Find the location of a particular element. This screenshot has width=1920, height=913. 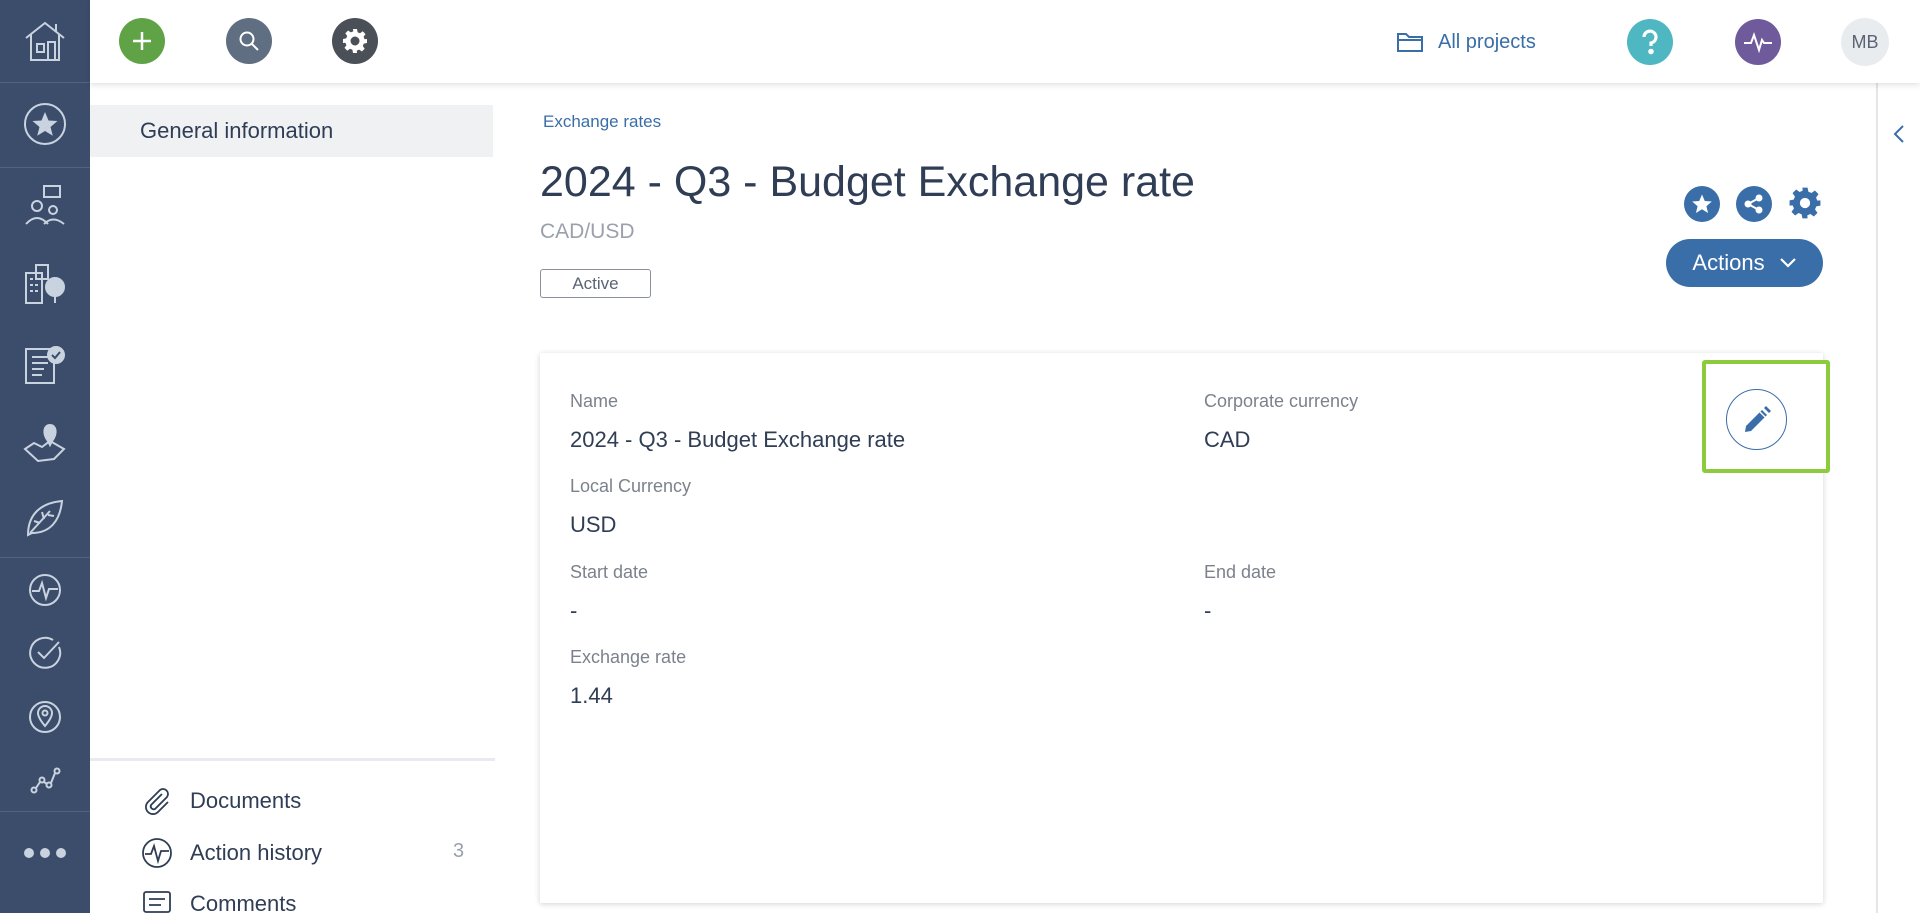

left-rail is located at coordinates (45, 456).